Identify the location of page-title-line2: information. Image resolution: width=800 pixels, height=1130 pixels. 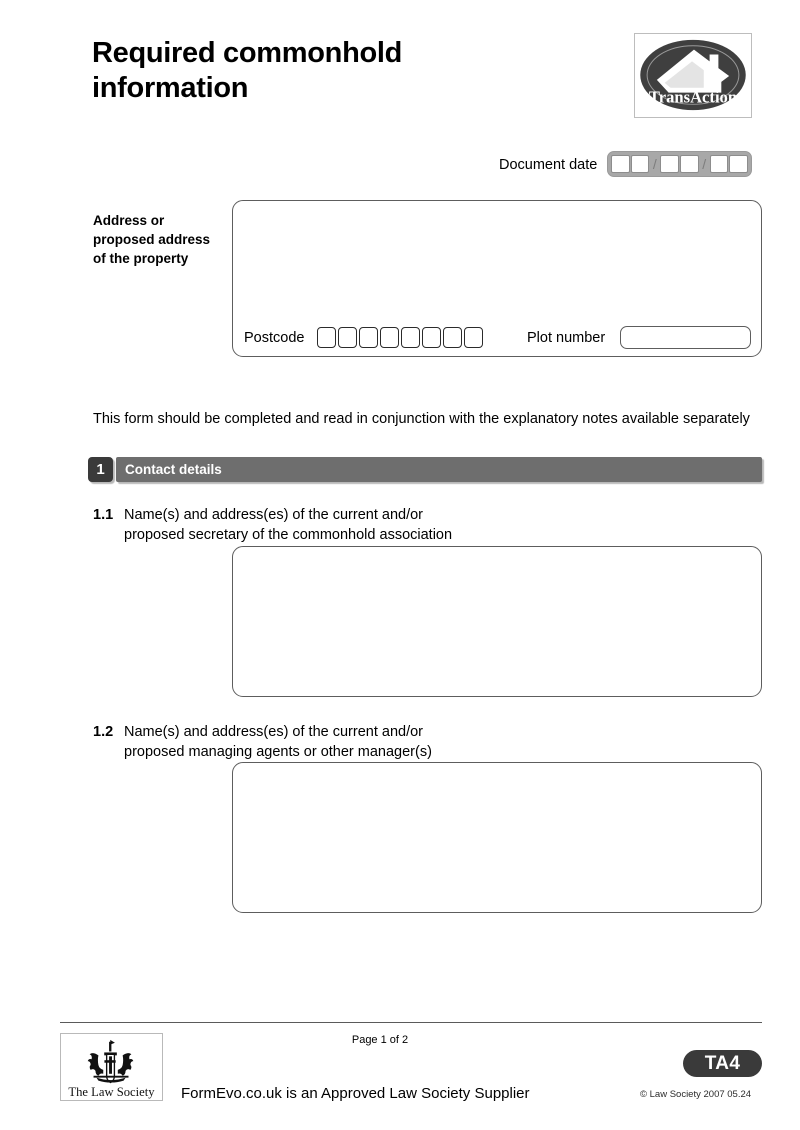
(170, 88).